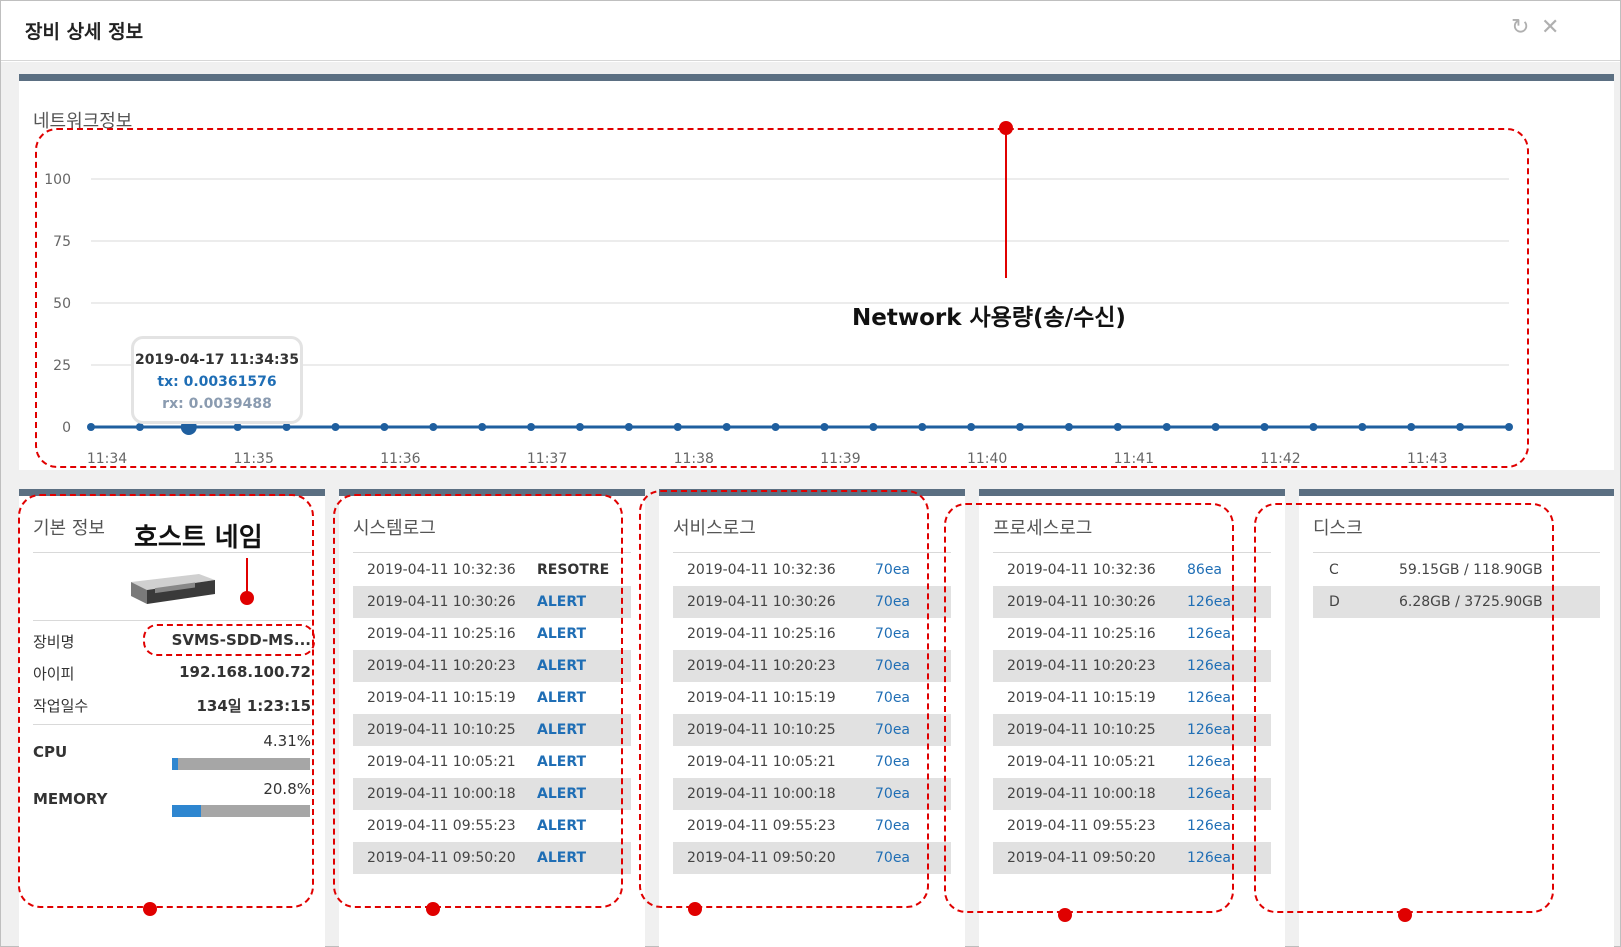 This screenshot has width=1621, height=947. What do you see at coordinates (547, 459) in the screenshot?
I see `x-tick-label: 11:37` at bounding box center [547, 459].